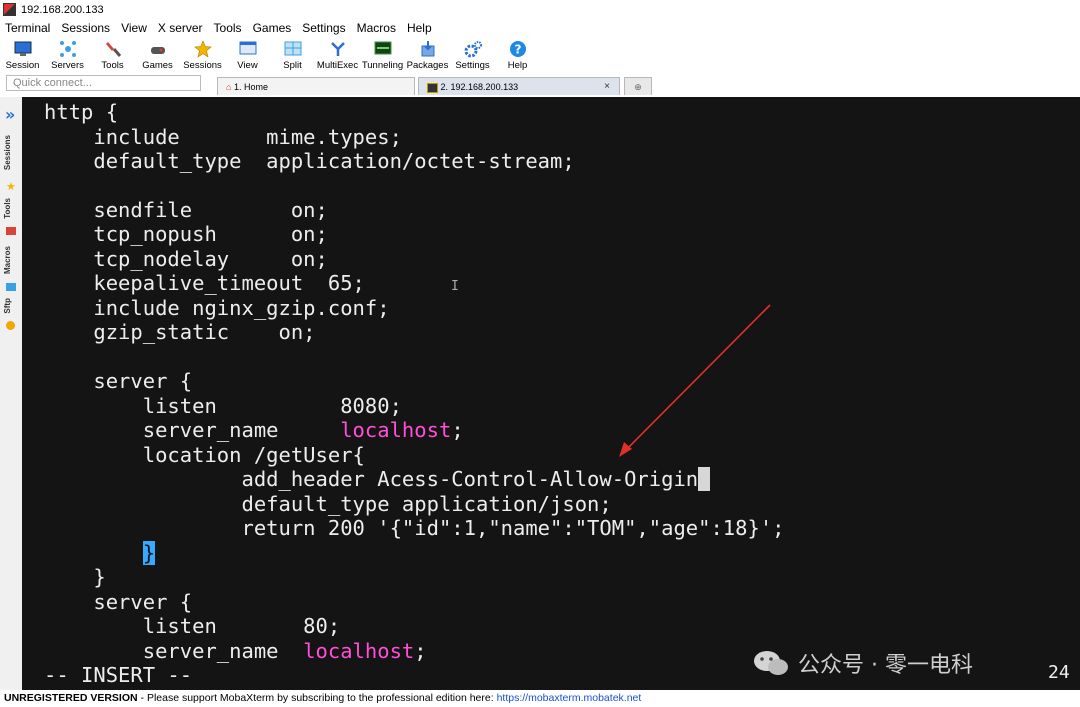  I want to click on menu-help: Help, so click(420, 28).